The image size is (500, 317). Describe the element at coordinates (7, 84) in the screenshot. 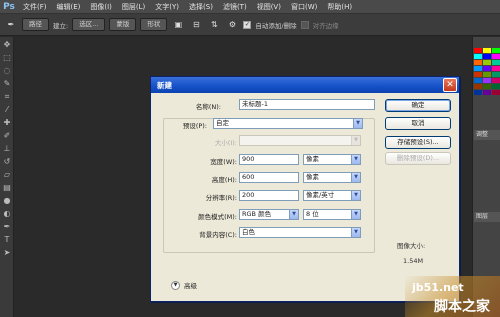

I see `quick-select-tool-icon: ✎` at that location.